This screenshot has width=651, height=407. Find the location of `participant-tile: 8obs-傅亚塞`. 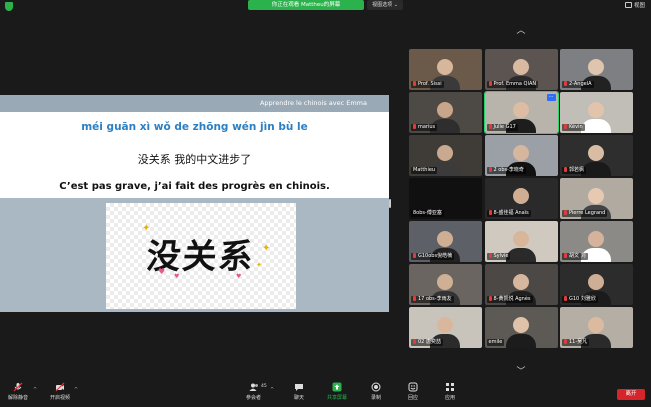

participant-tile: 8obs-傅亚塞 is located at coordinates (445, 198).